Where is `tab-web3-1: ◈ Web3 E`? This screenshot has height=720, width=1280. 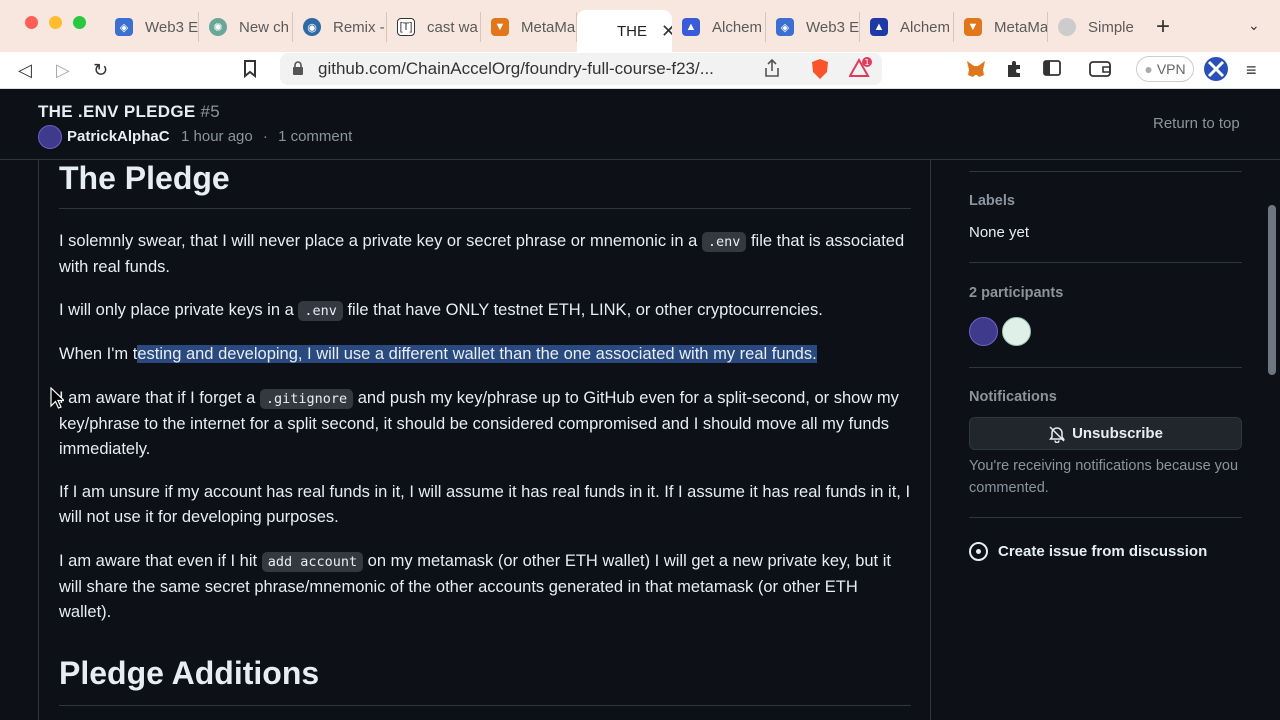 tab-web3-1: ◈ Web3 E is located at coordinates (152, 27).